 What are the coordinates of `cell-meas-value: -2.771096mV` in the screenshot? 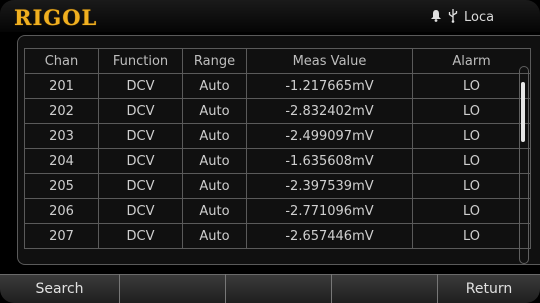 It's located at (329, 211).